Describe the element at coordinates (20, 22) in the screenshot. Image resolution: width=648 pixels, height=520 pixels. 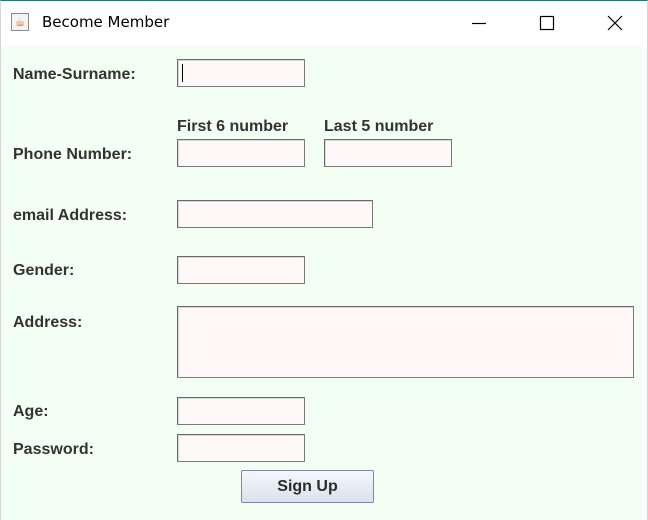
I see `java-cup-icon: ☕` at that location.